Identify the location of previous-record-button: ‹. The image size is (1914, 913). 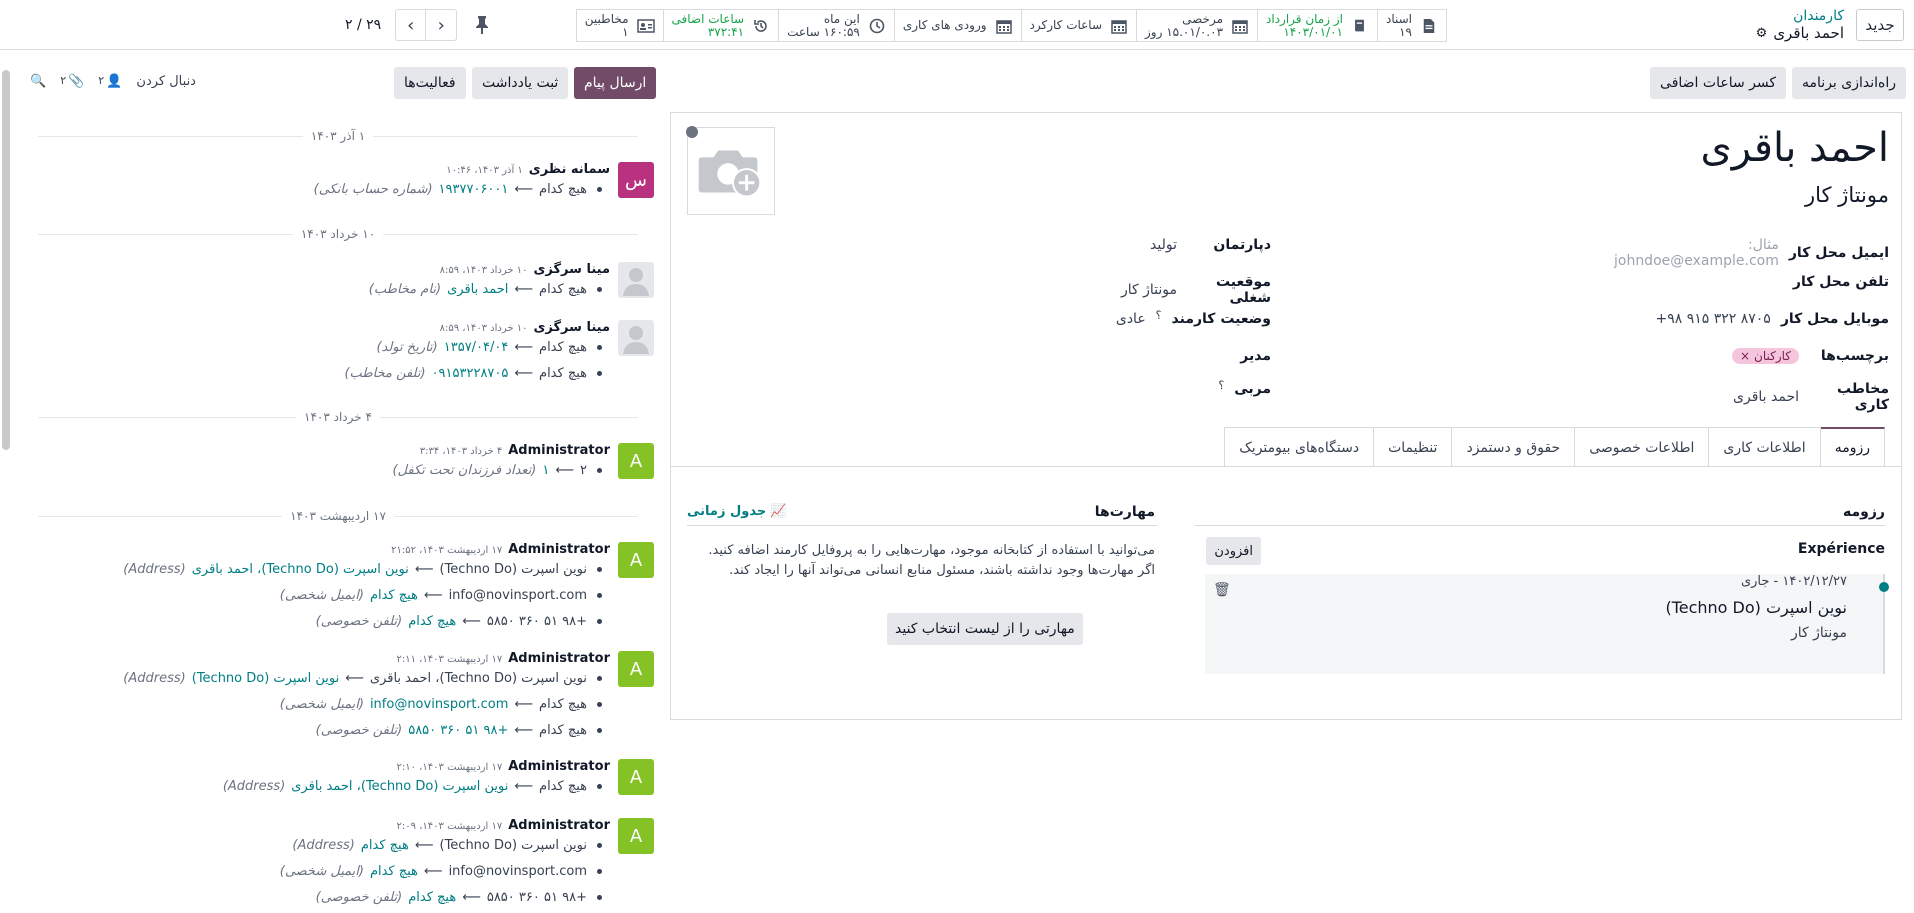
(441, 25).